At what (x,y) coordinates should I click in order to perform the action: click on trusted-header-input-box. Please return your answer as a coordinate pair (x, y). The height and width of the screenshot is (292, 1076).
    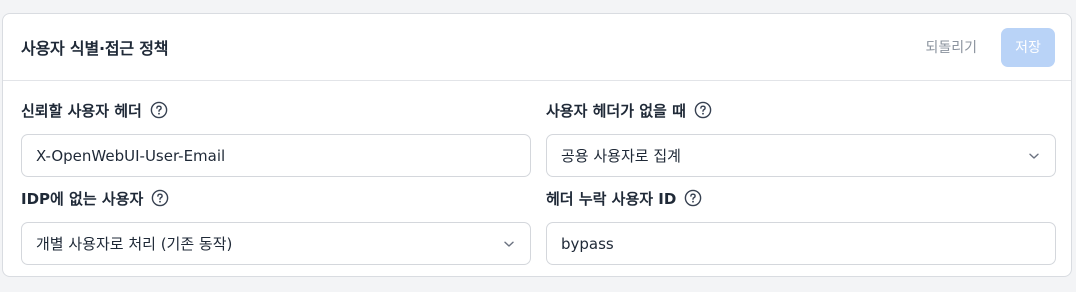
    Looking at the image, I should click on (276, 155).